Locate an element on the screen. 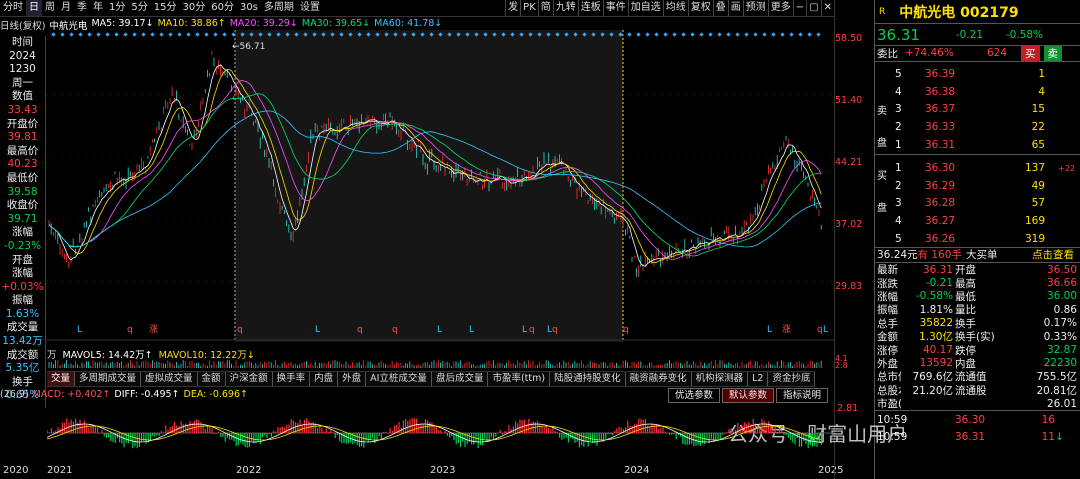 Image resolution: width=1080 pixels, height=479 pixels. big-order-link: 点击查看 is located at coordinates (1056, 254).